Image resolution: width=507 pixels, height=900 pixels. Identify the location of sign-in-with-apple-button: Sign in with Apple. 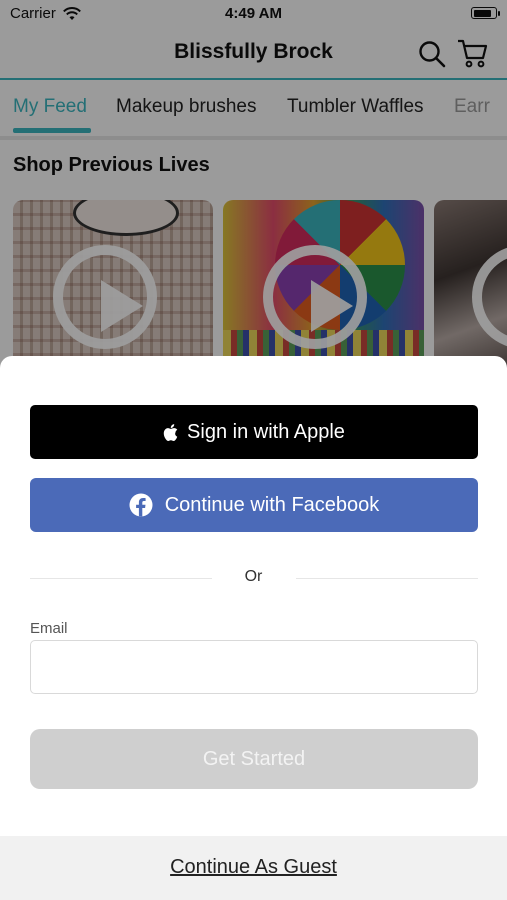
(254, 432).